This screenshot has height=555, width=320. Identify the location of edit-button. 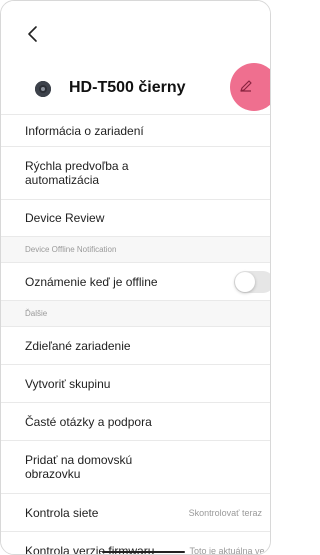
(250, 87).